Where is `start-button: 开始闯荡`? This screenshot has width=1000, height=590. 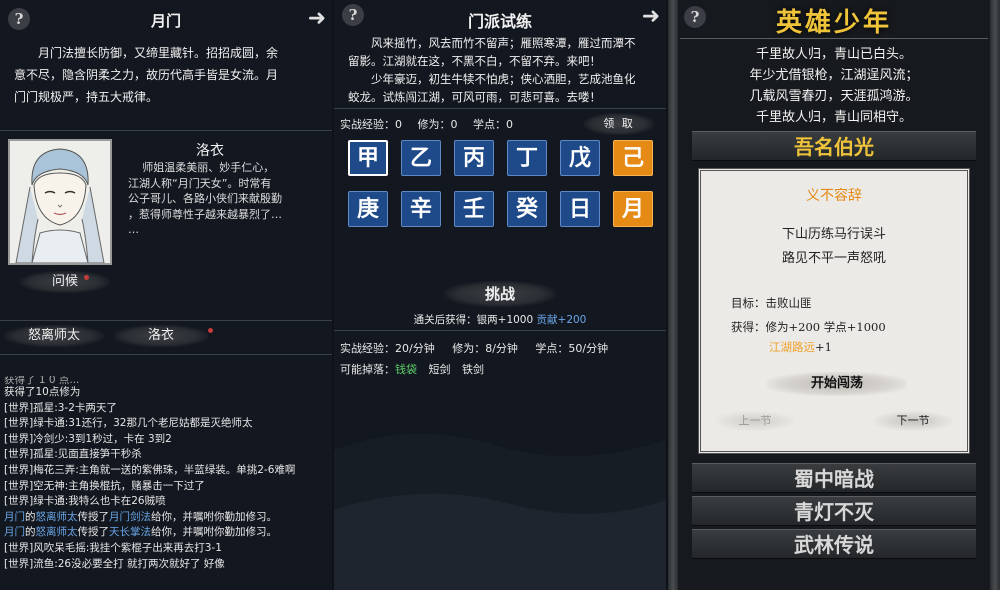 start-button: 开始闯荡 is located at coordinates (837, 384).